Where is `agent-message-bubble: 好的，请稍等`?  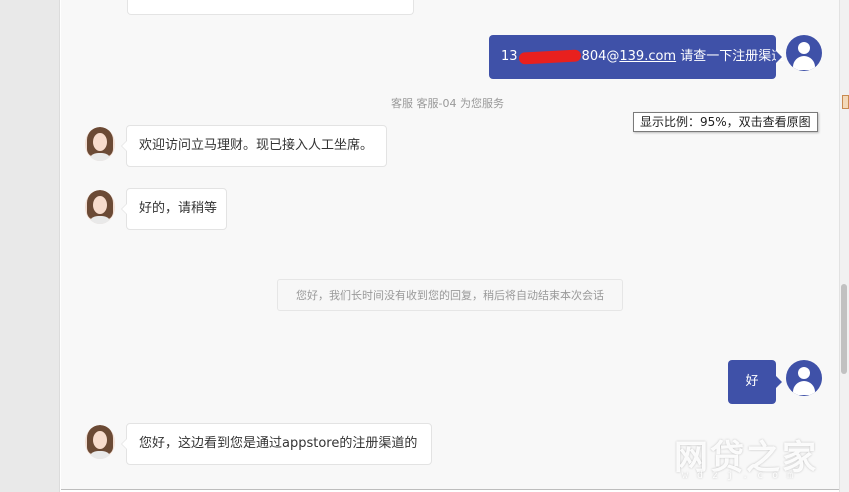 agent-message-bubble: 好的，请稍等 is located at coordinates (174, 209).